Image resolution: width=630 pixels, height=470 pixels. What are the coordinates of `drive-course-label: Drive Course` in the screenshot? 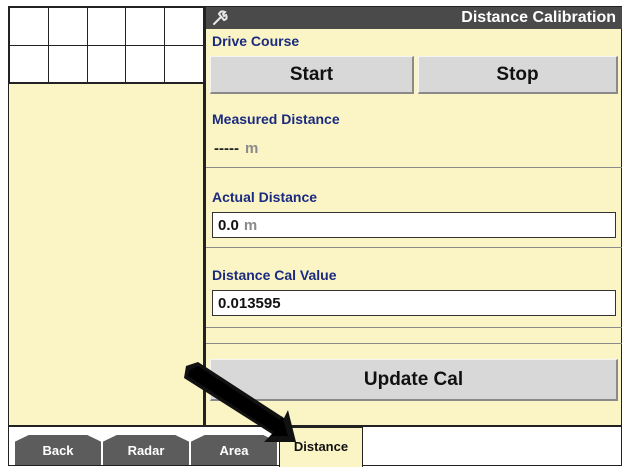 It's located at (256, 41).